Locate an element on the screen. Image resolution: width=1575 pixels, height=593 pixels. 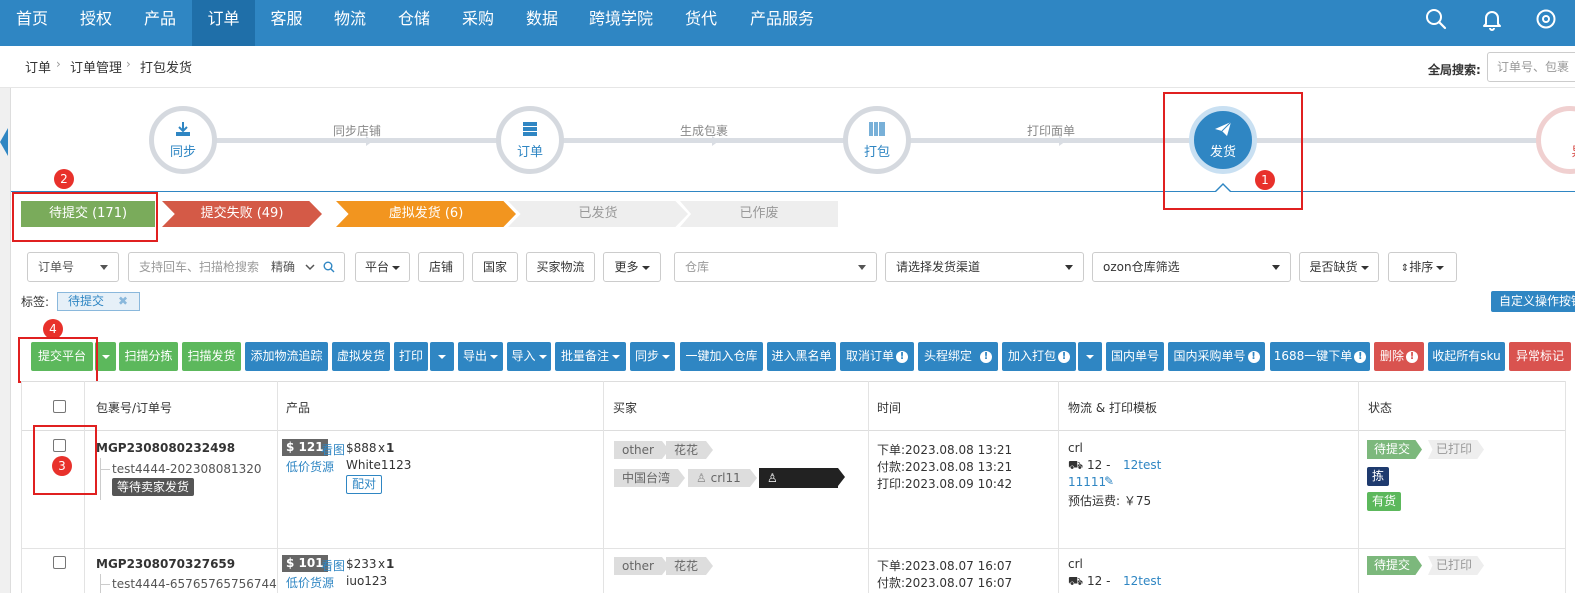
add-pack-dropdown is located at coordinates (1090, 356).